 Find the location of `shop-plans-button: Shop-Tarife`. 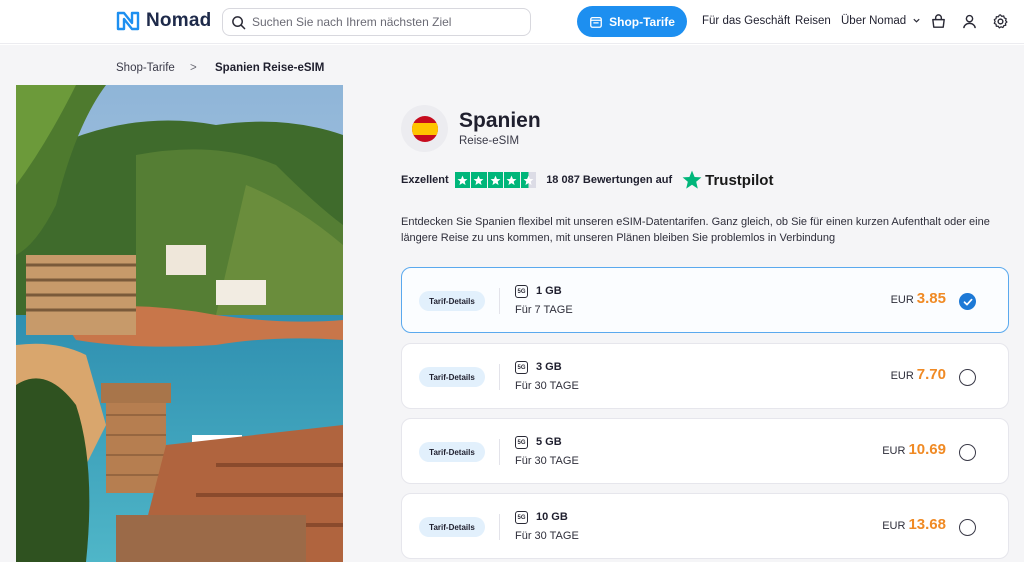

shop-plans-button: Shop-Tarife is located at coordinates (632, 21).